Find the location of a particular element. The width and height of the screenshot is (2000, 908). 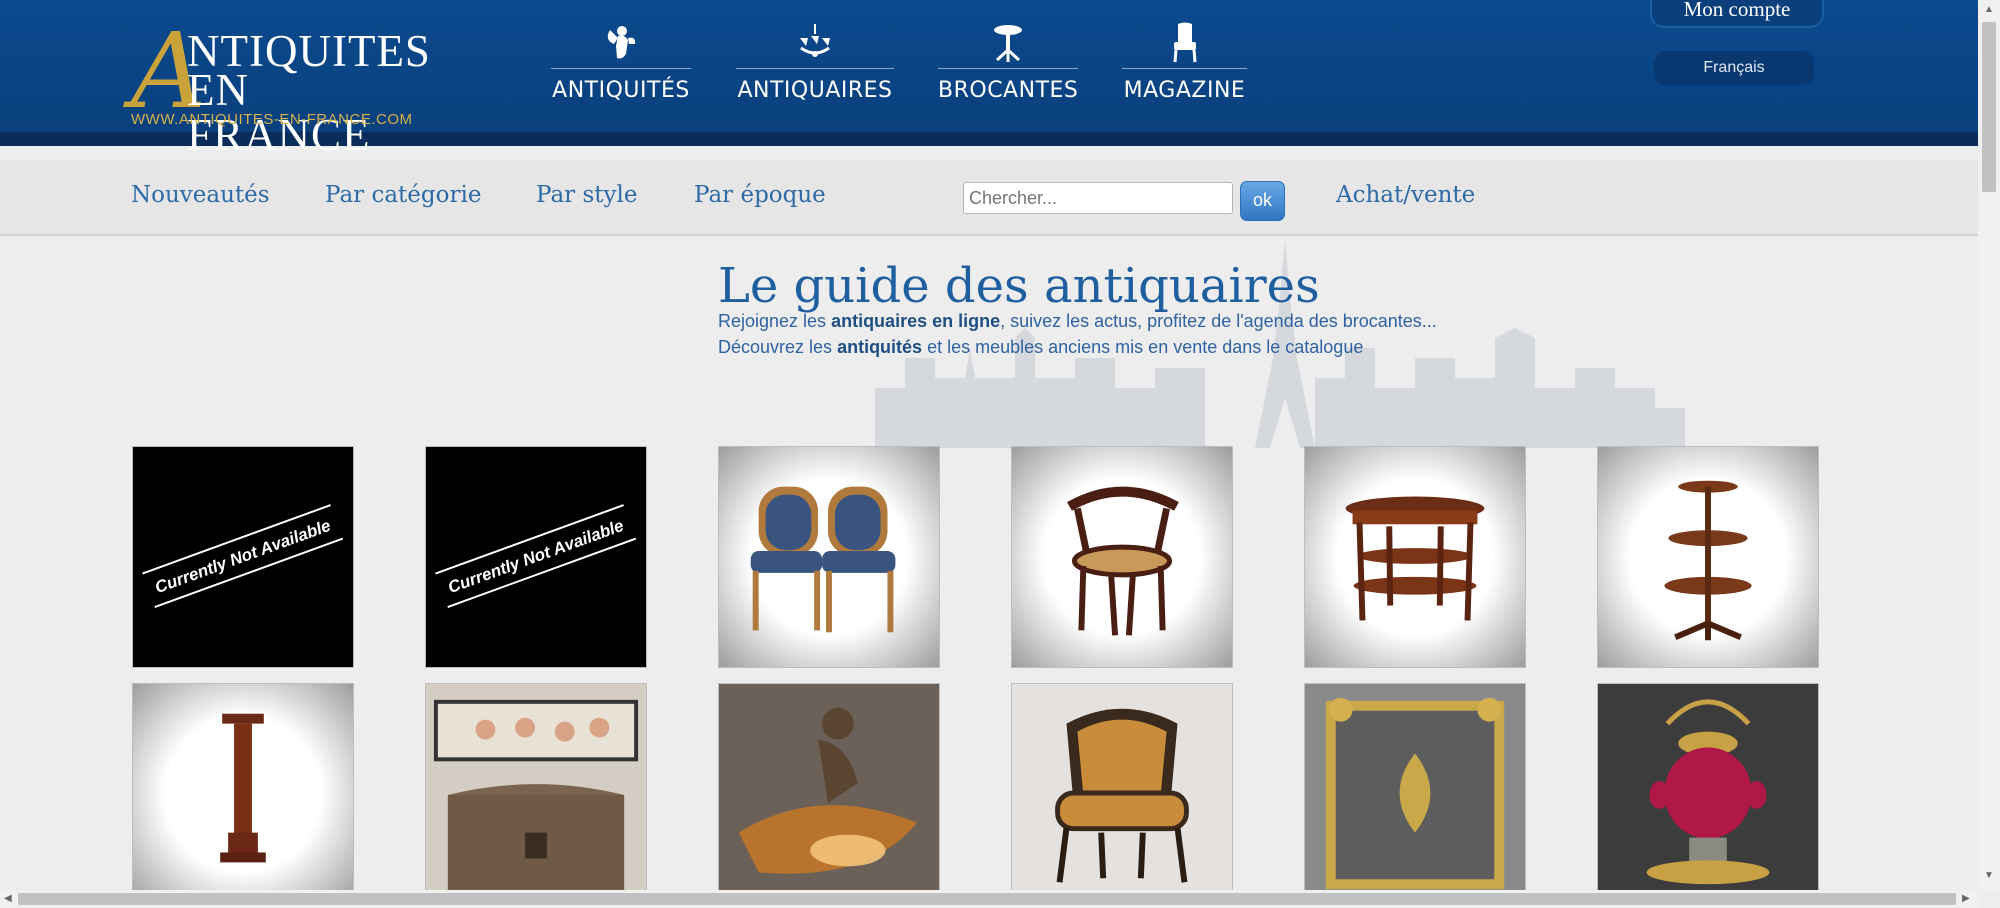

gueridon-table-icon is located at coordinates (1008, 43).